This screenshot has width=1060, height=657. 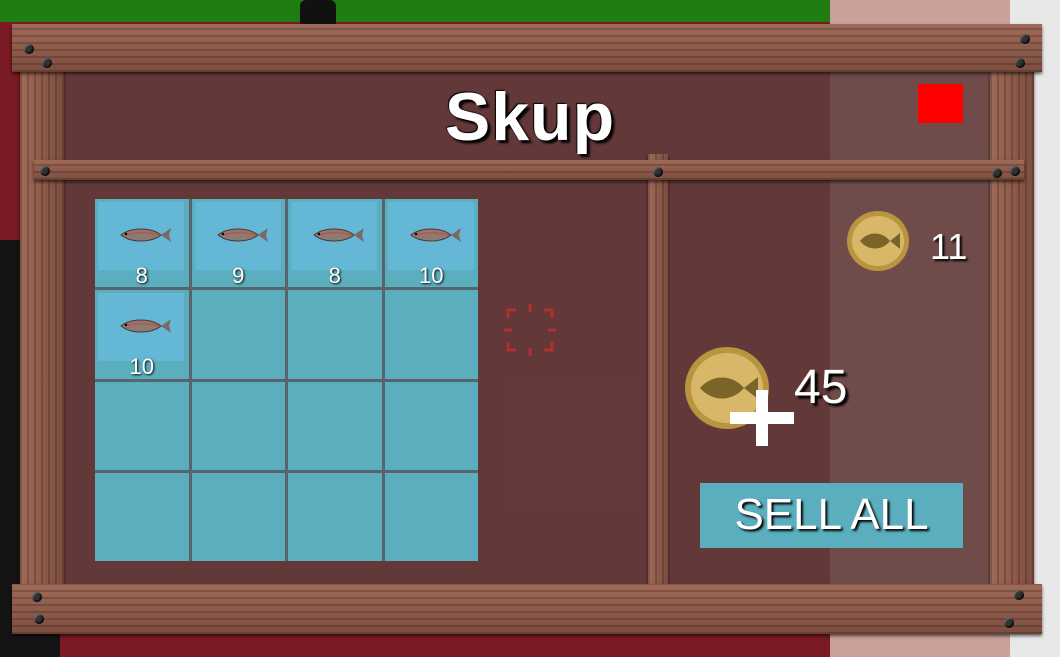 What do you see at coordinates (658, 372) in the screenshot?
I see `plank-divider` at bounding box center [658, 372].